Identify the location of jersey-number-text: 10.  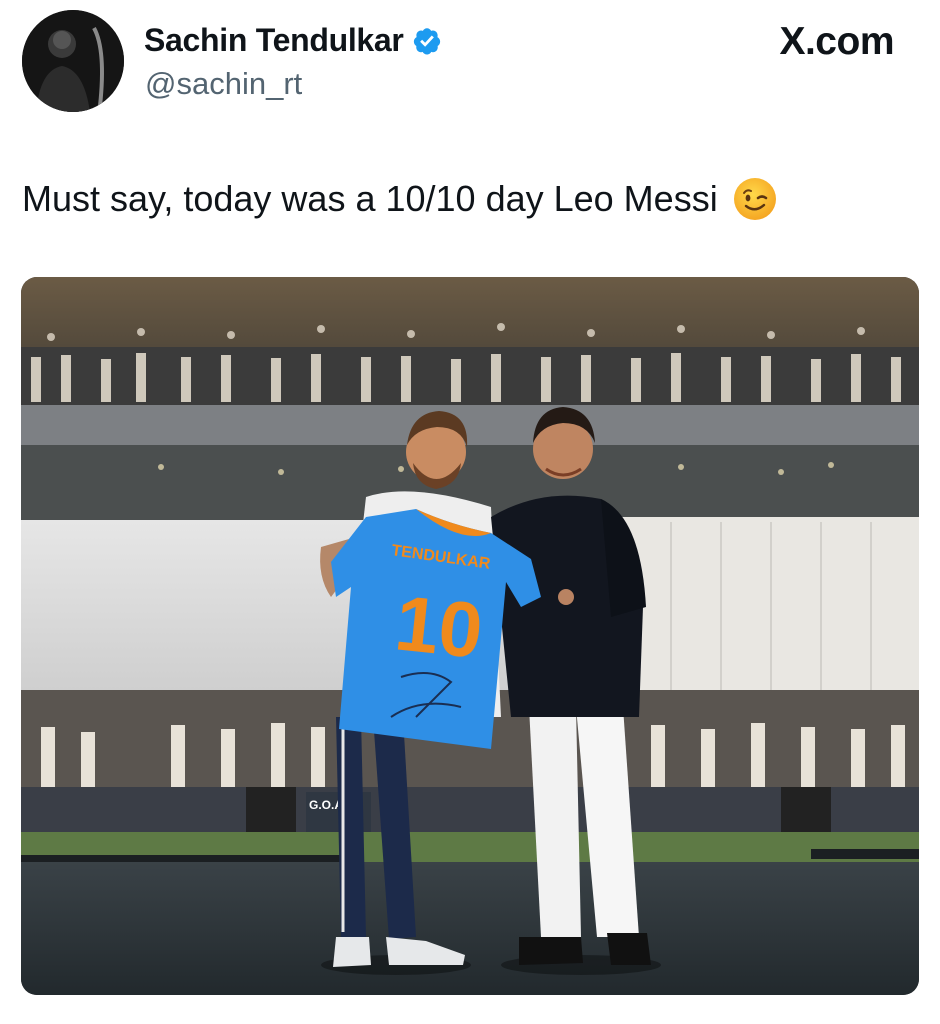
(438, 626).